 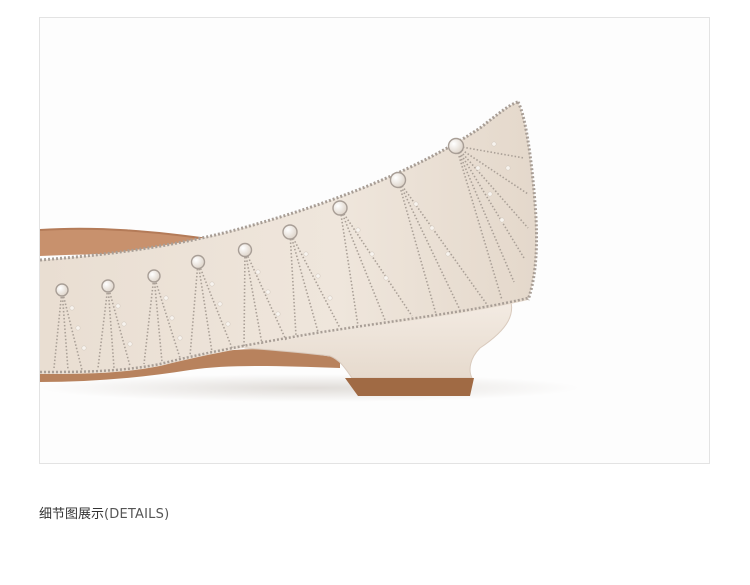 I want to click on caption-title: 细节图展示, so click(x=72, y=514).